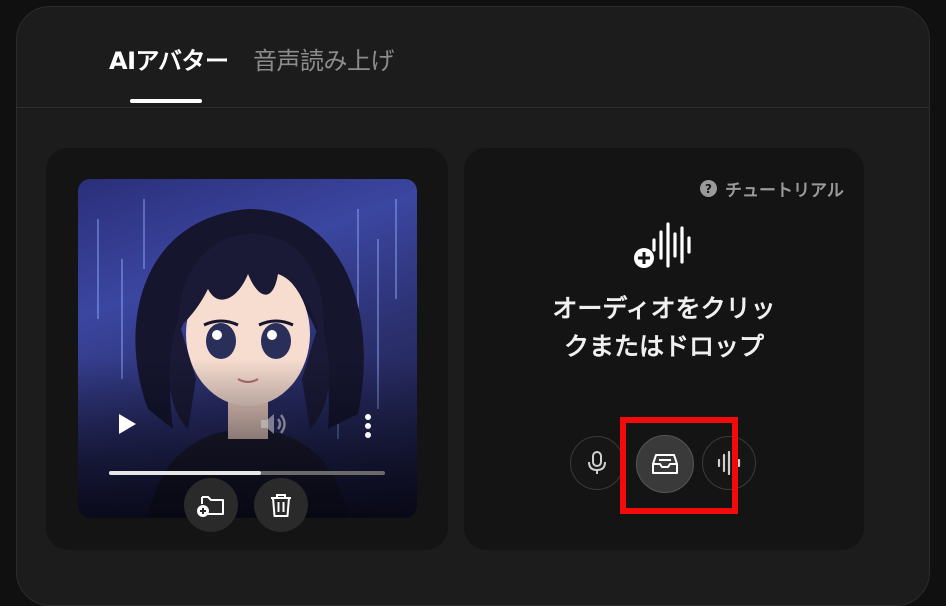 This screenshot has height=606, width=946. Describe the element at coordinates (166, 101) in the screenshot. I see `active-tab-indicator` at that location.